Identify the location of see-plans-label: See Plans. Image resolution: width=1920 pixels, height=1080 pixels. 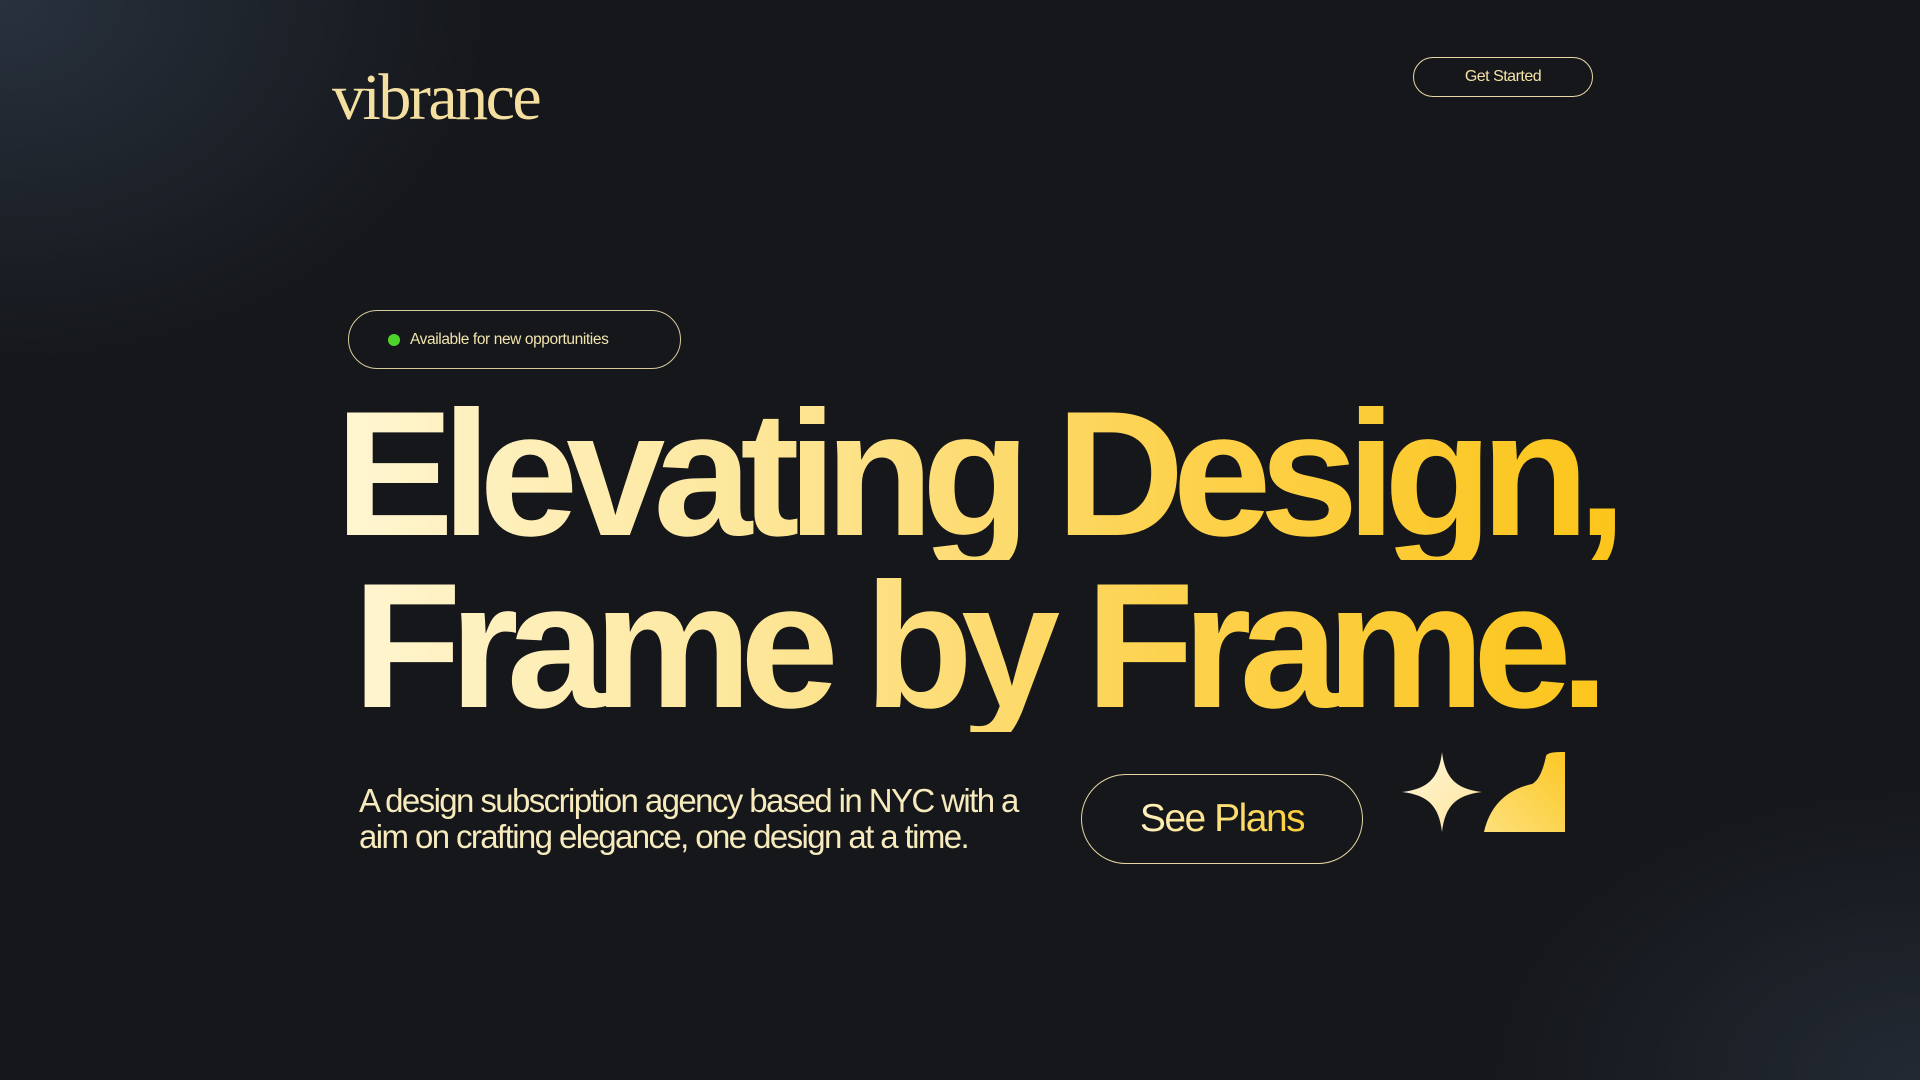
(1222, 818).